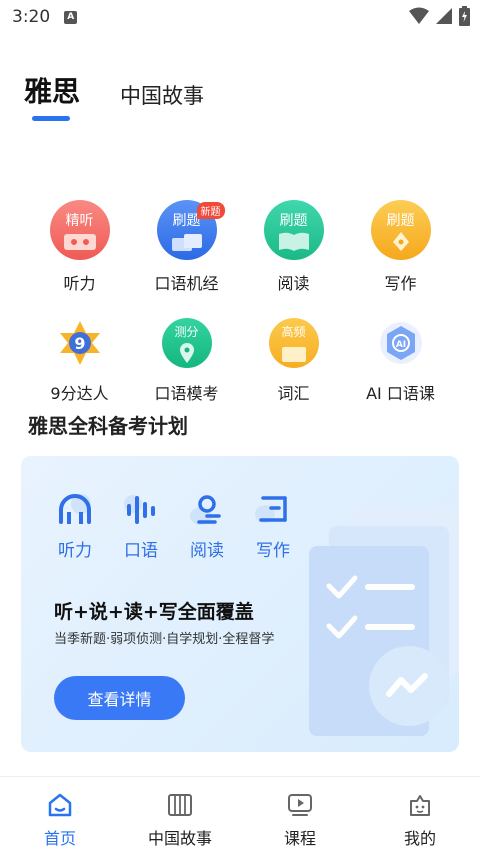 The width and height of the screenshot is (480, 853). What do you see at coordinates (186, 332) in the screenshot?
I see `icon-text: 测分` at bounding box center [186, 332].